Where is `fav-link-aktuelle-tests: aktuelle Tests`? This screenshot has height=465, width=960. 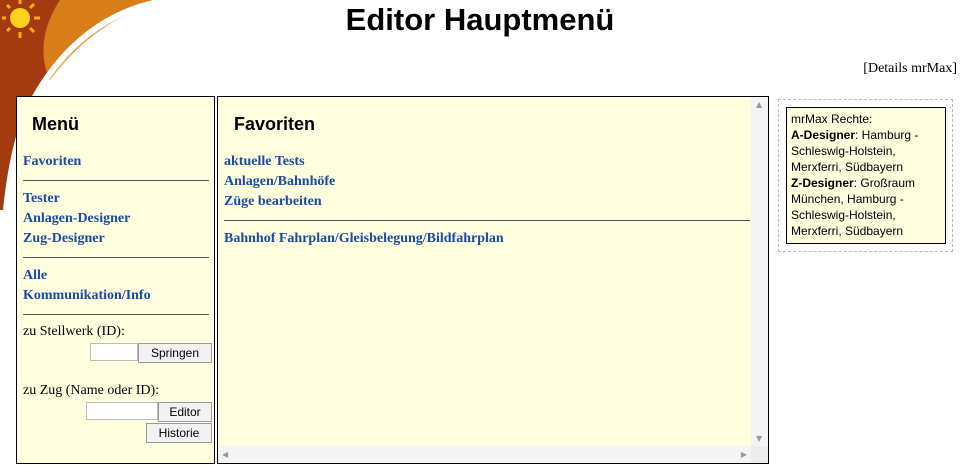 fav-link-aktuelle-tests: aktuelle Tests is located at coordinates (487, 162).